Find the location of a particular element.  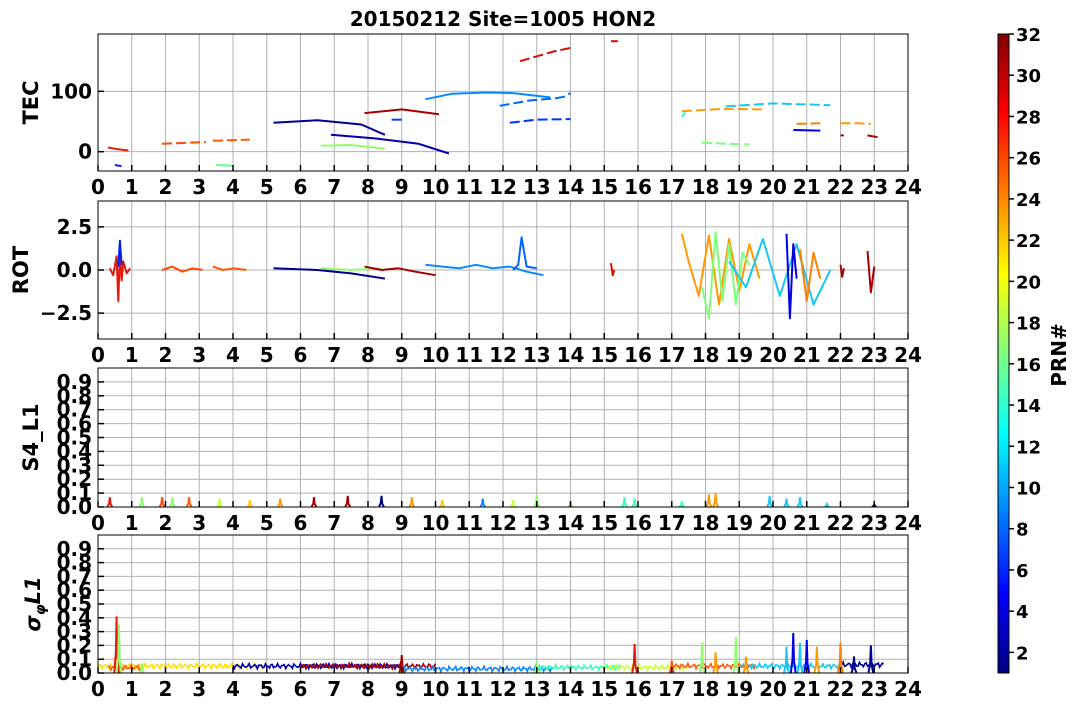

y-tick-label: 0.0 is located at coordinates (74, 270).